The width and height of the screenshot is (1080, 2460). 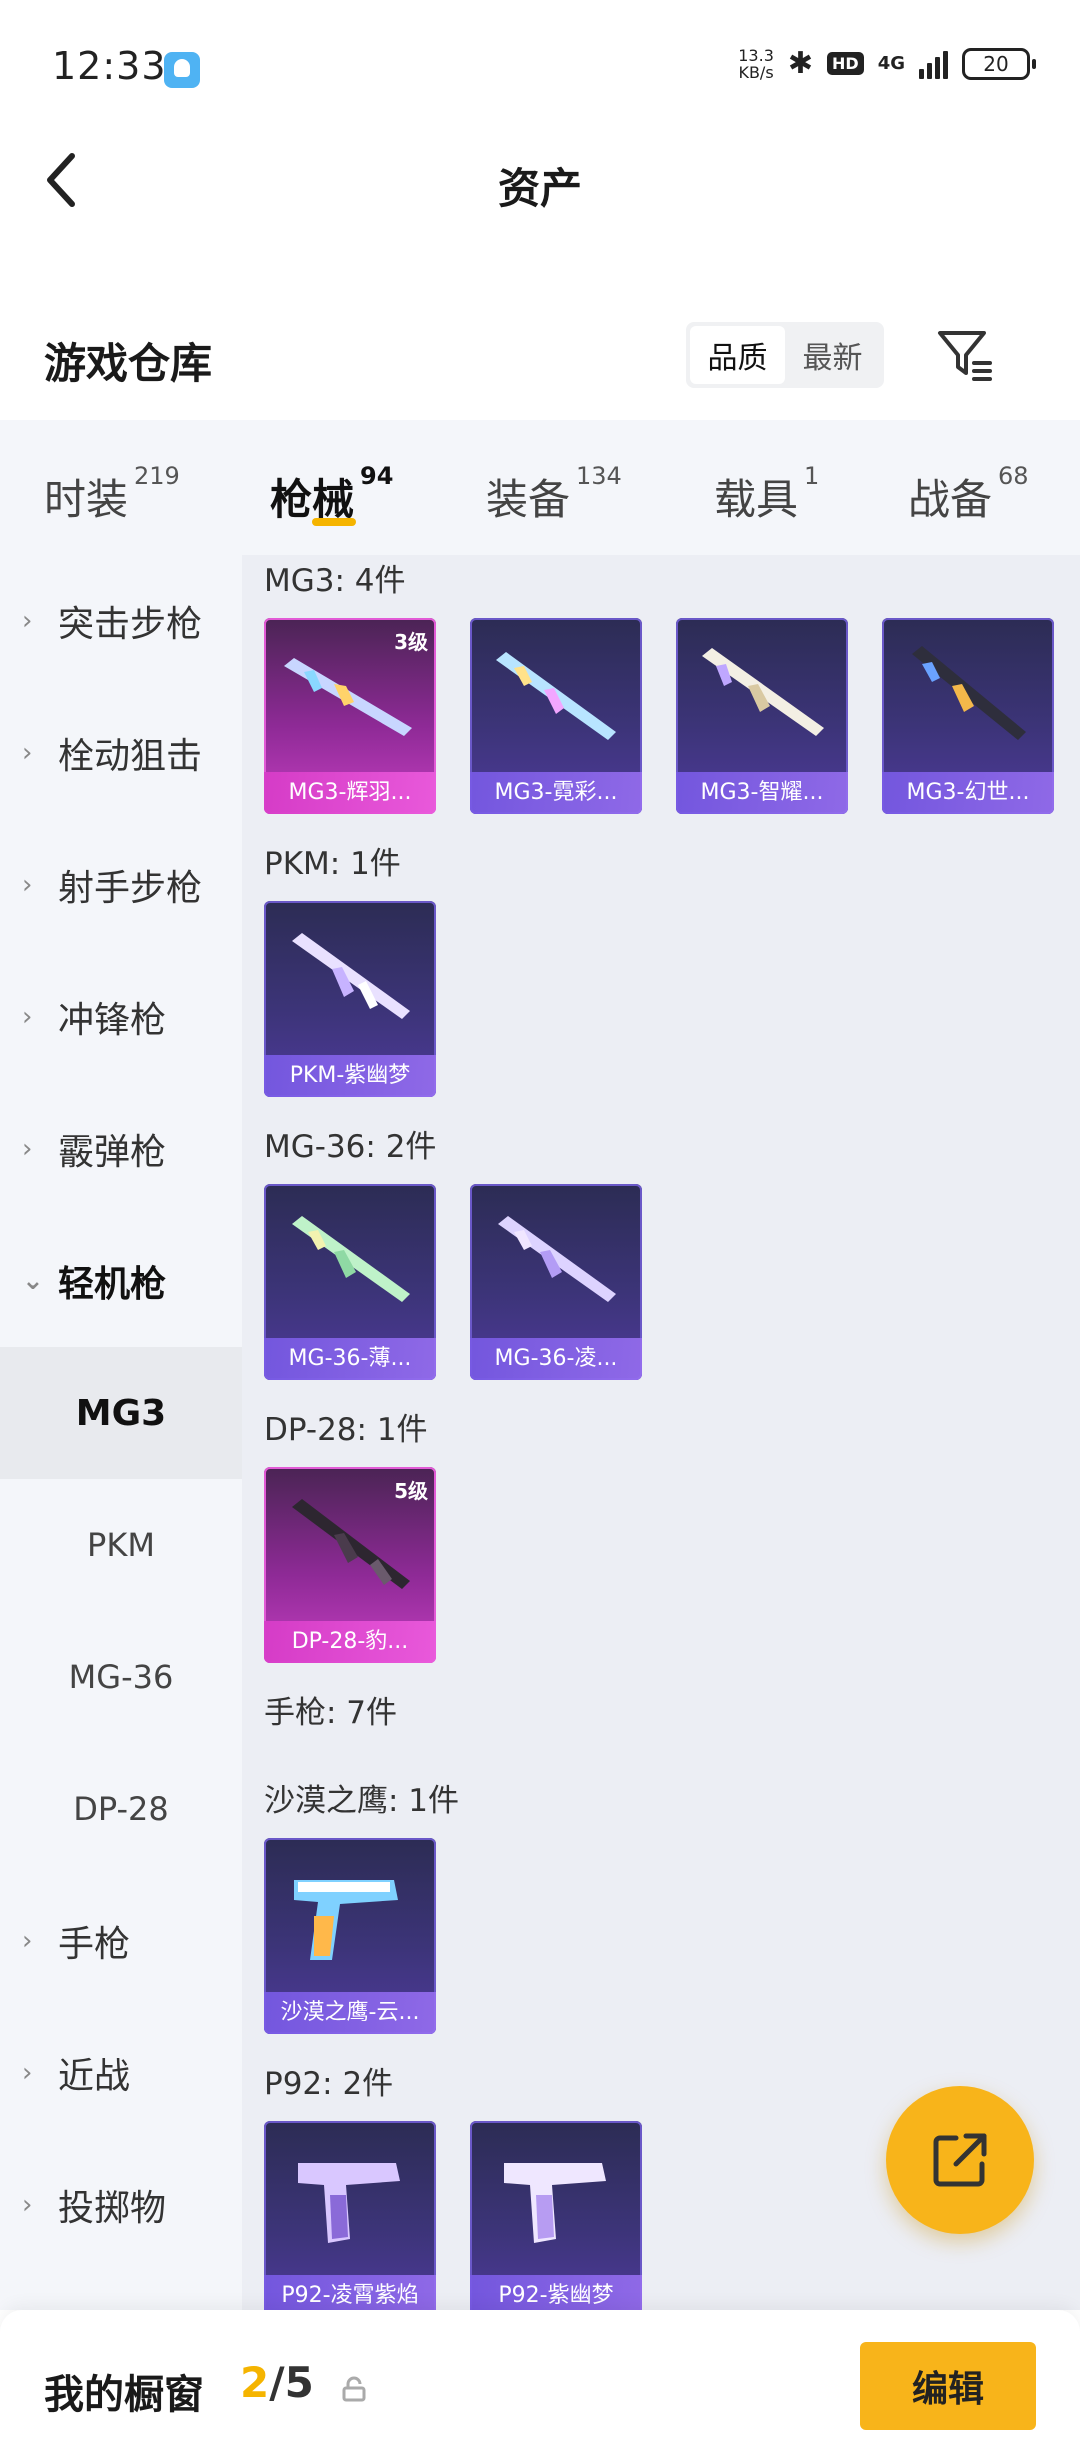 I want to click on net-speed: 13.3 KB/s, so click(x=756, y=64).